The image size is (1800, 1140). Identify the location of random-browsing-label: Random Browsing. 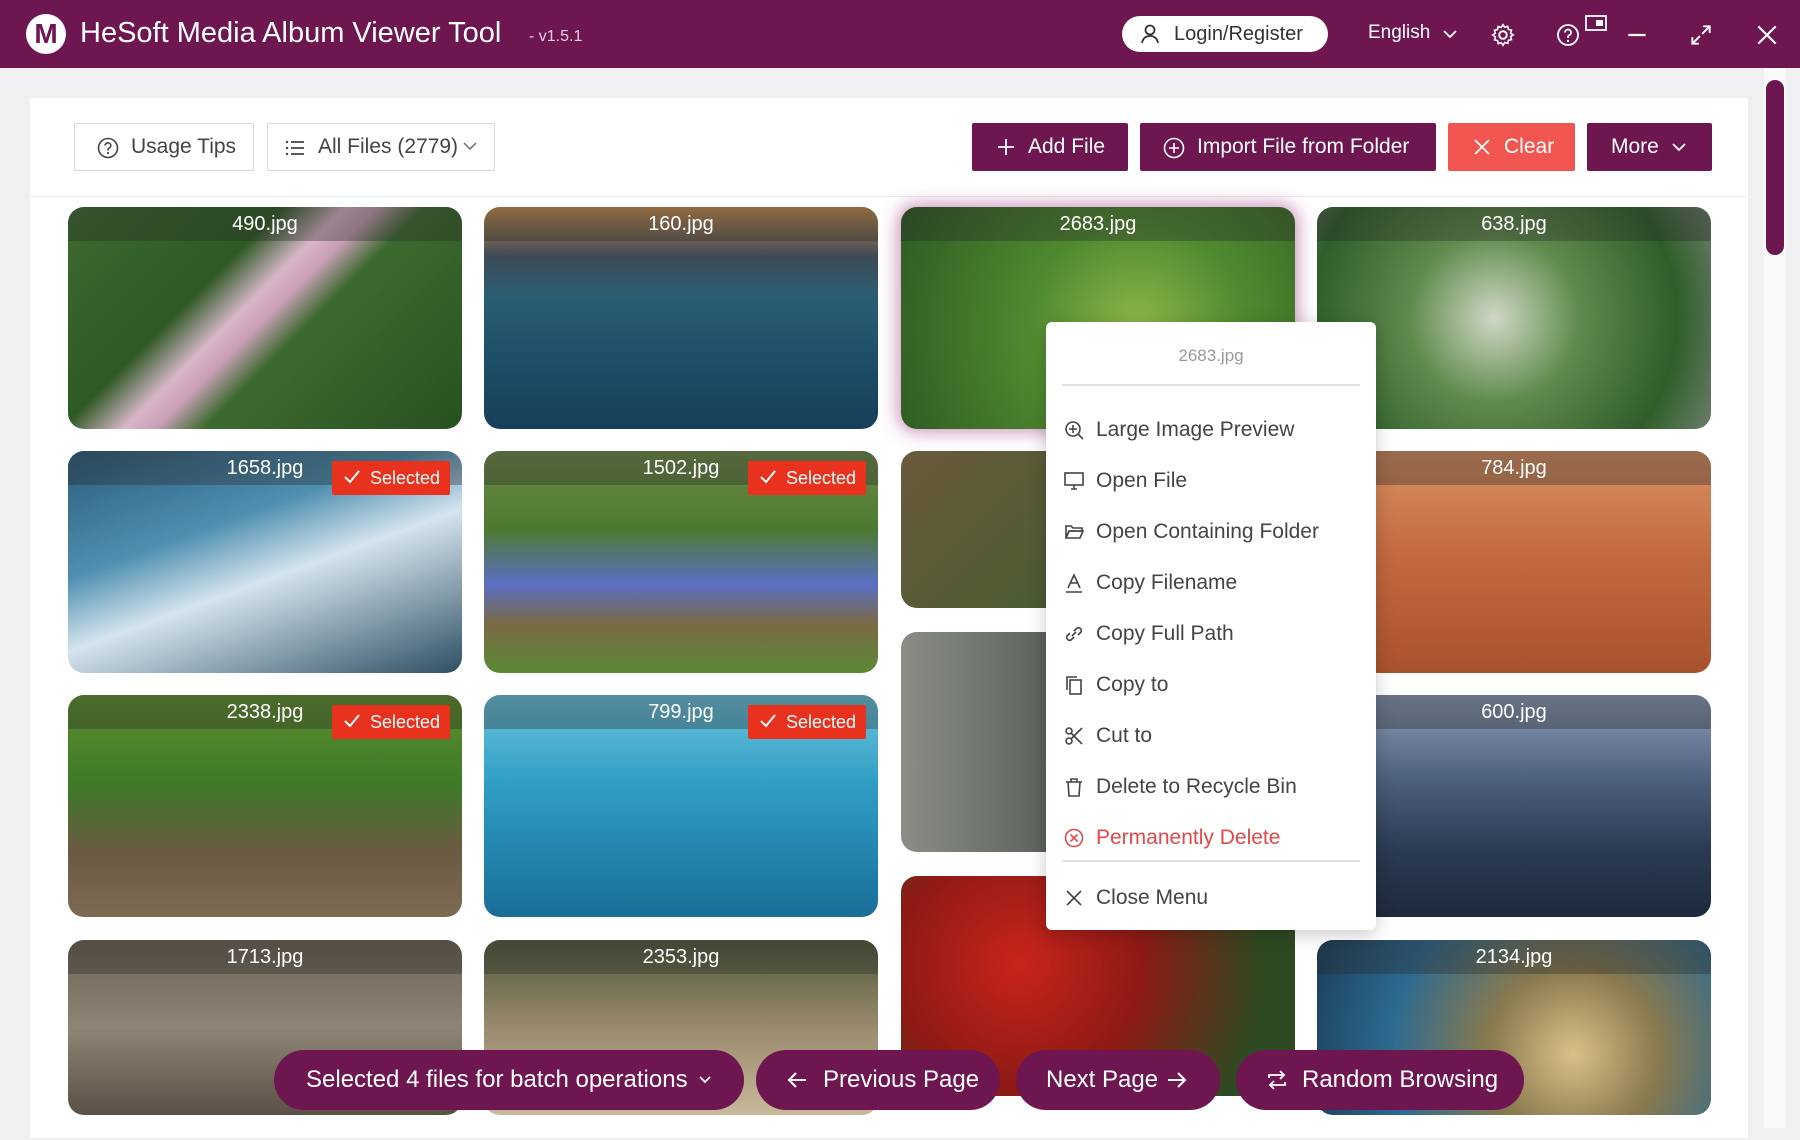
(1400, 1079).